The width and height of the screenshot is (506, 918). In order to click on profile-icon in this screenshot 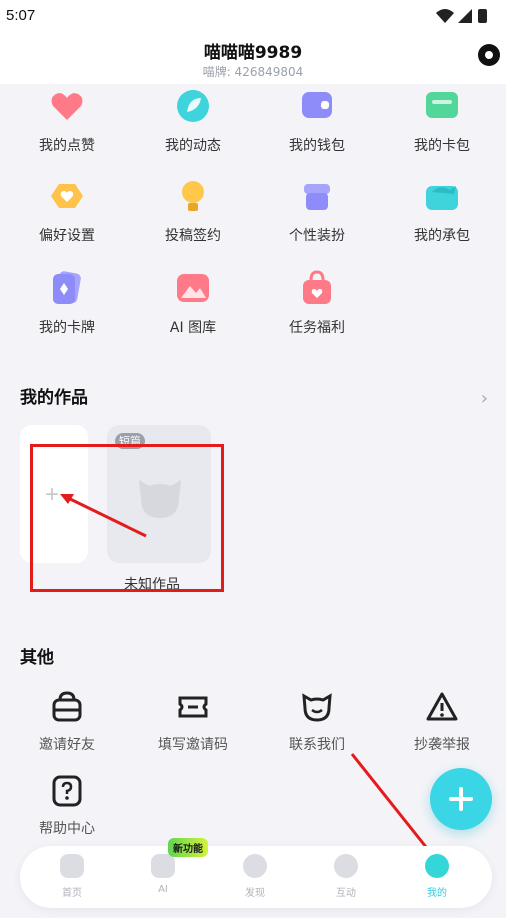, I will do `click(437, 866)`.